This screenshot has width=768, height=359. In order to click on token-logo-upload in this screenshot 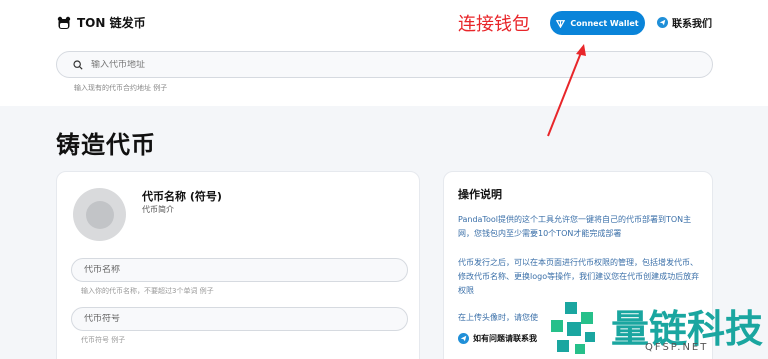, I will do `click(99, 214)`.